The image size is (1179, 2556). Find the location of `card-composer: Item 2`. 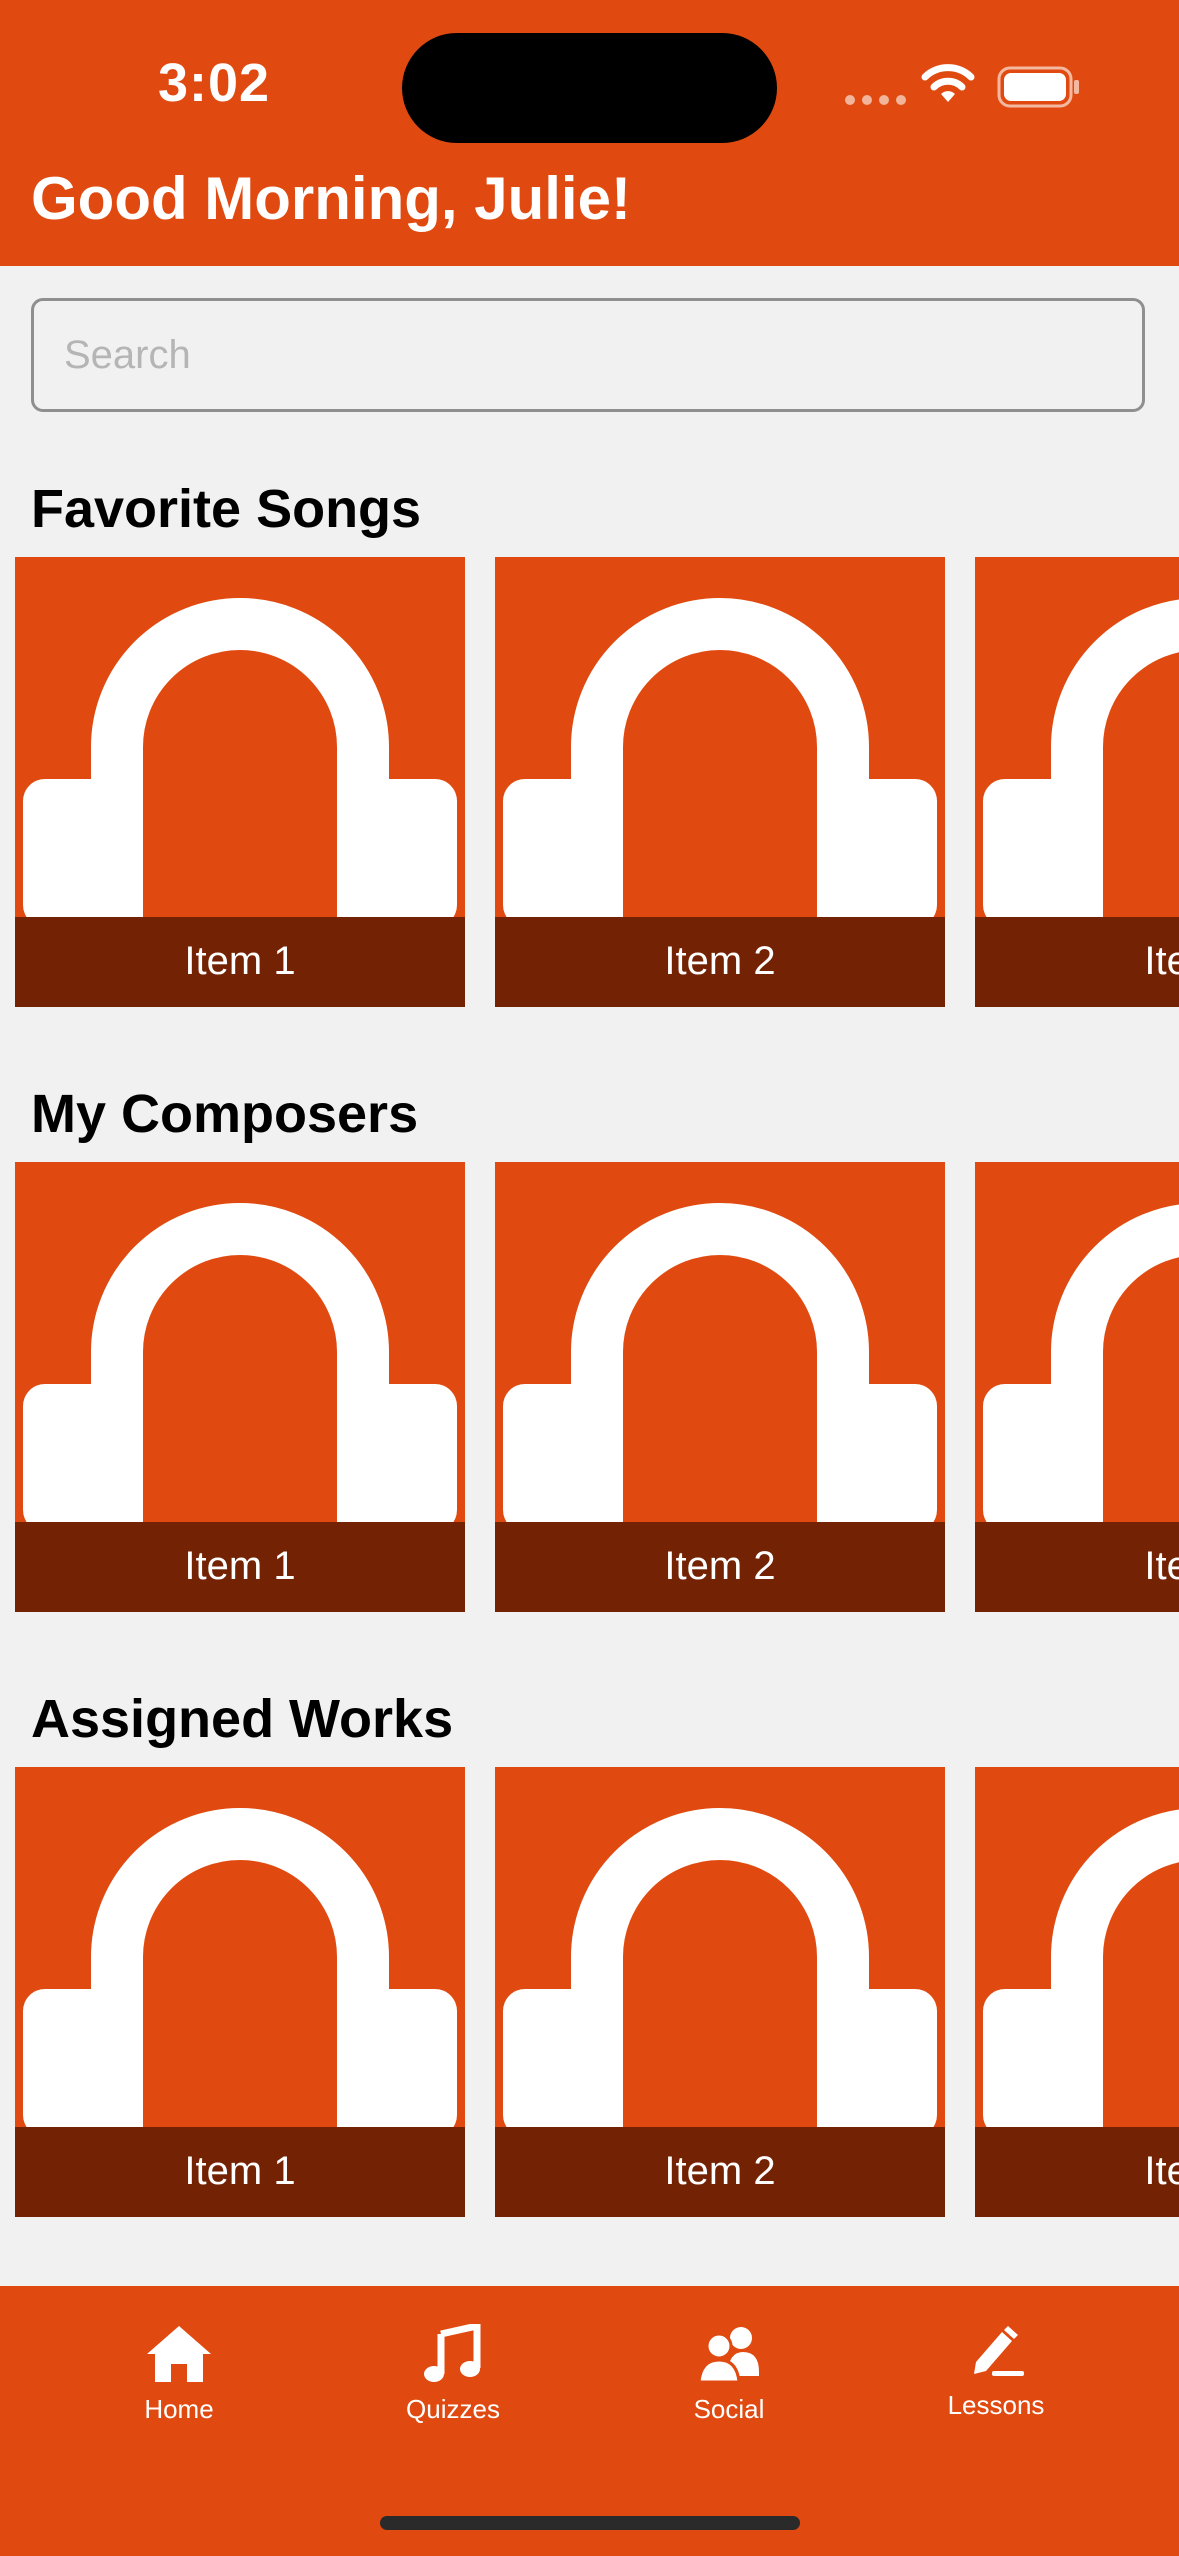

card-composer: Item 2 is located at coordinates (720, 1387).